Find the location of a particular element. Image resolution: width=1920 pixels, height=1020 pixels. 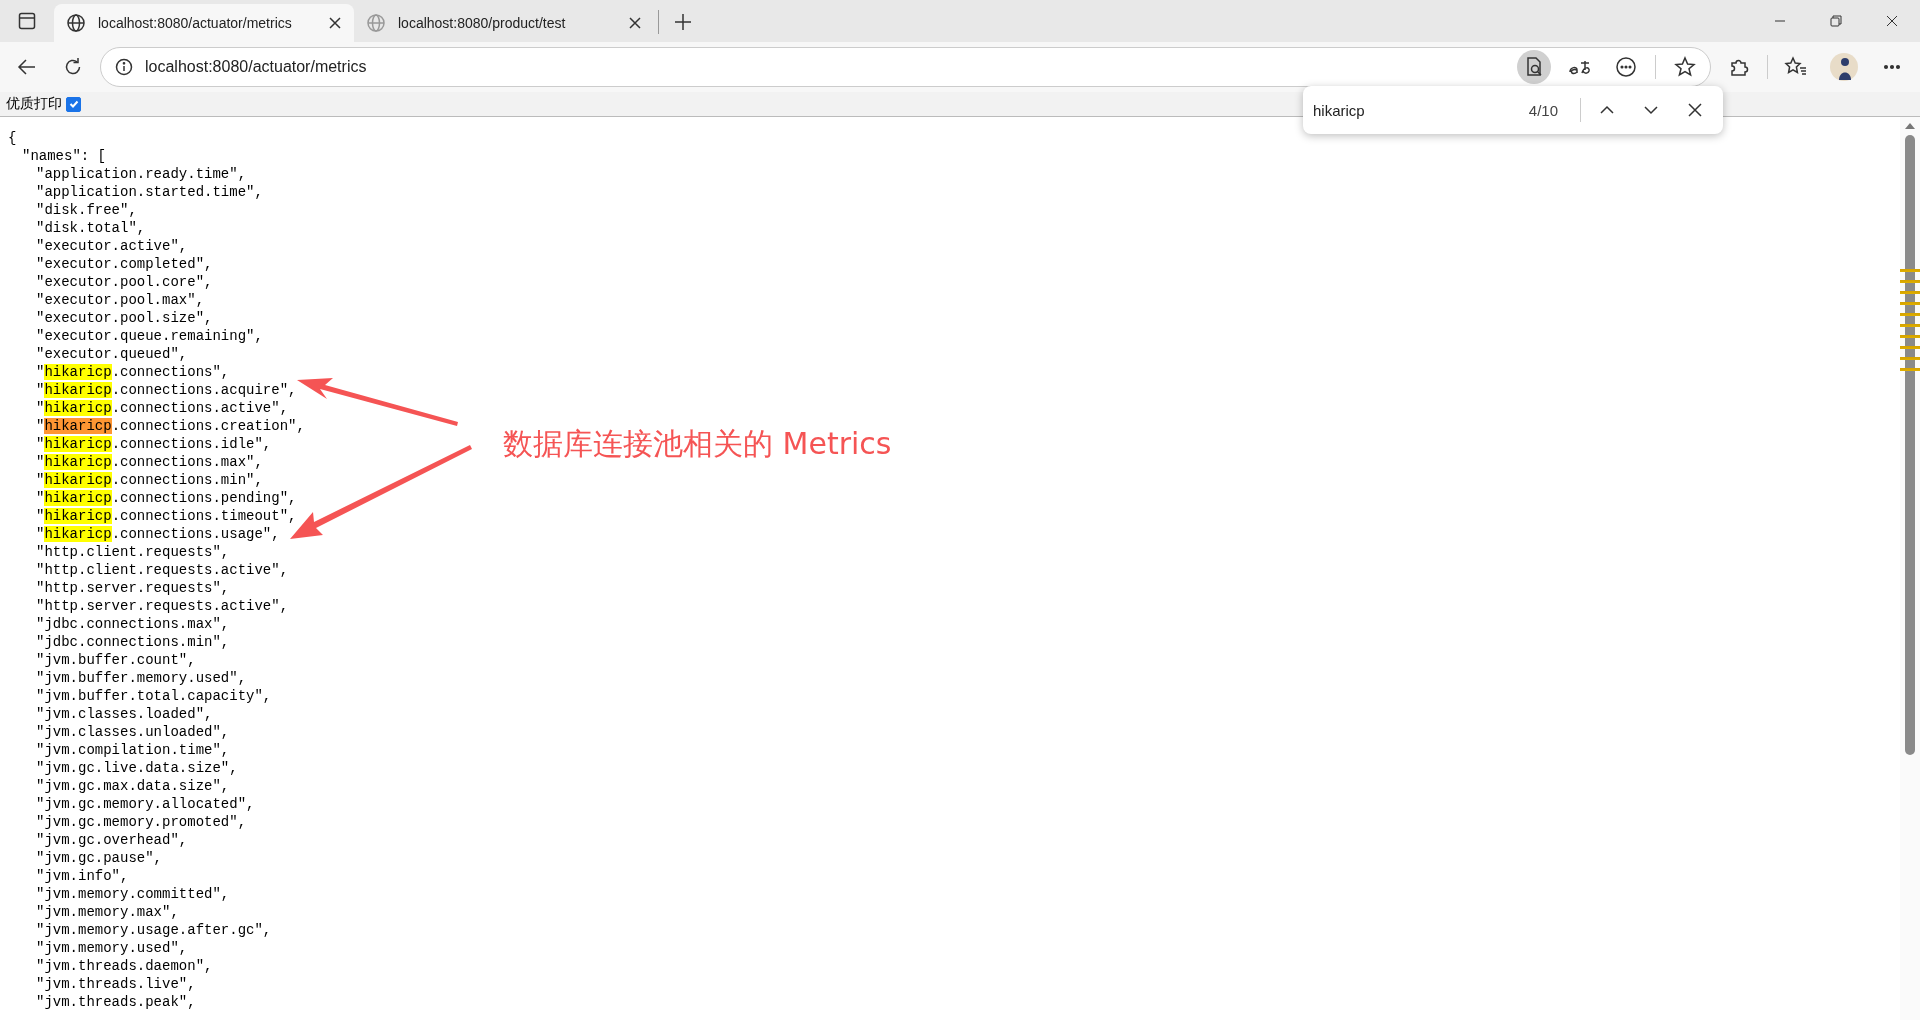

json-line: "hikaricp.connections", is located at coordinates (132, 372).